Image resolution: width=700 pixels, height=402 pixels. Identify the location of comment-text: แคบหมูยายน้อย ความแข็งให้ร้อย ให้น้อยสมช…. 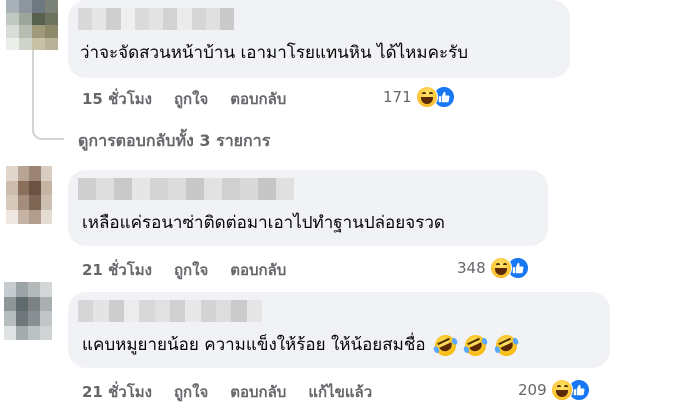
(301, 345).